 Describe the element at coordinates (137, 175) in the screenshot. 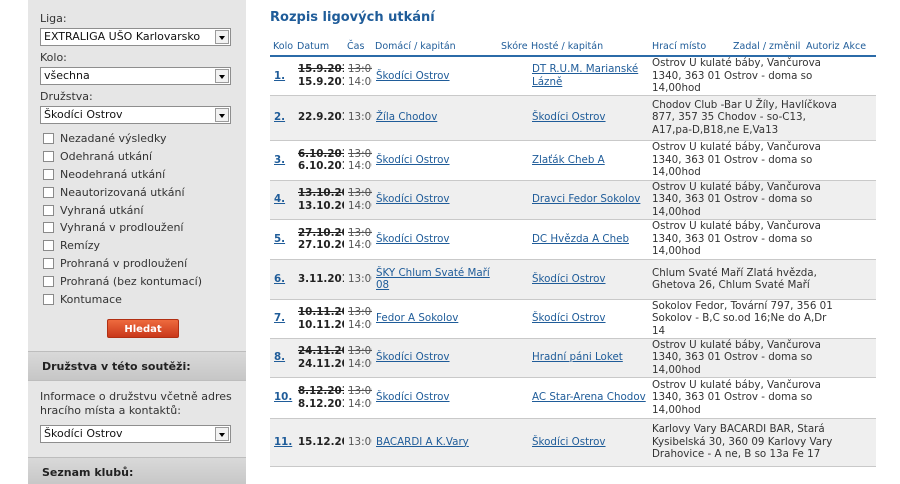

I see `filter-unplayed: Neodehraná utkání` at that location.